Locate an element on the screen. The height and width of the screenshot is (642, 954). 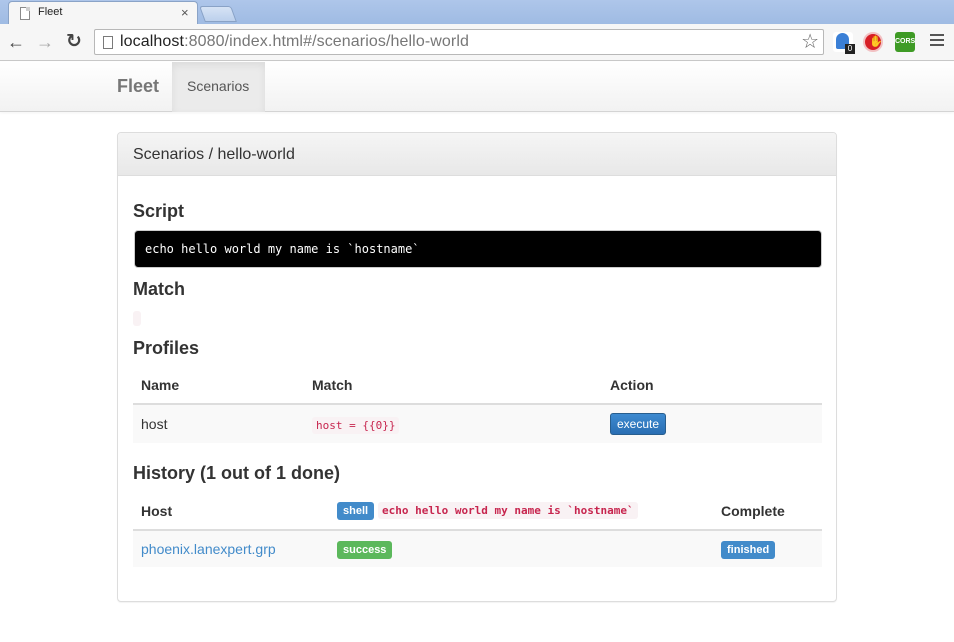
profile-match-cell: host = {{0}} is located at coordinates (453, 423).